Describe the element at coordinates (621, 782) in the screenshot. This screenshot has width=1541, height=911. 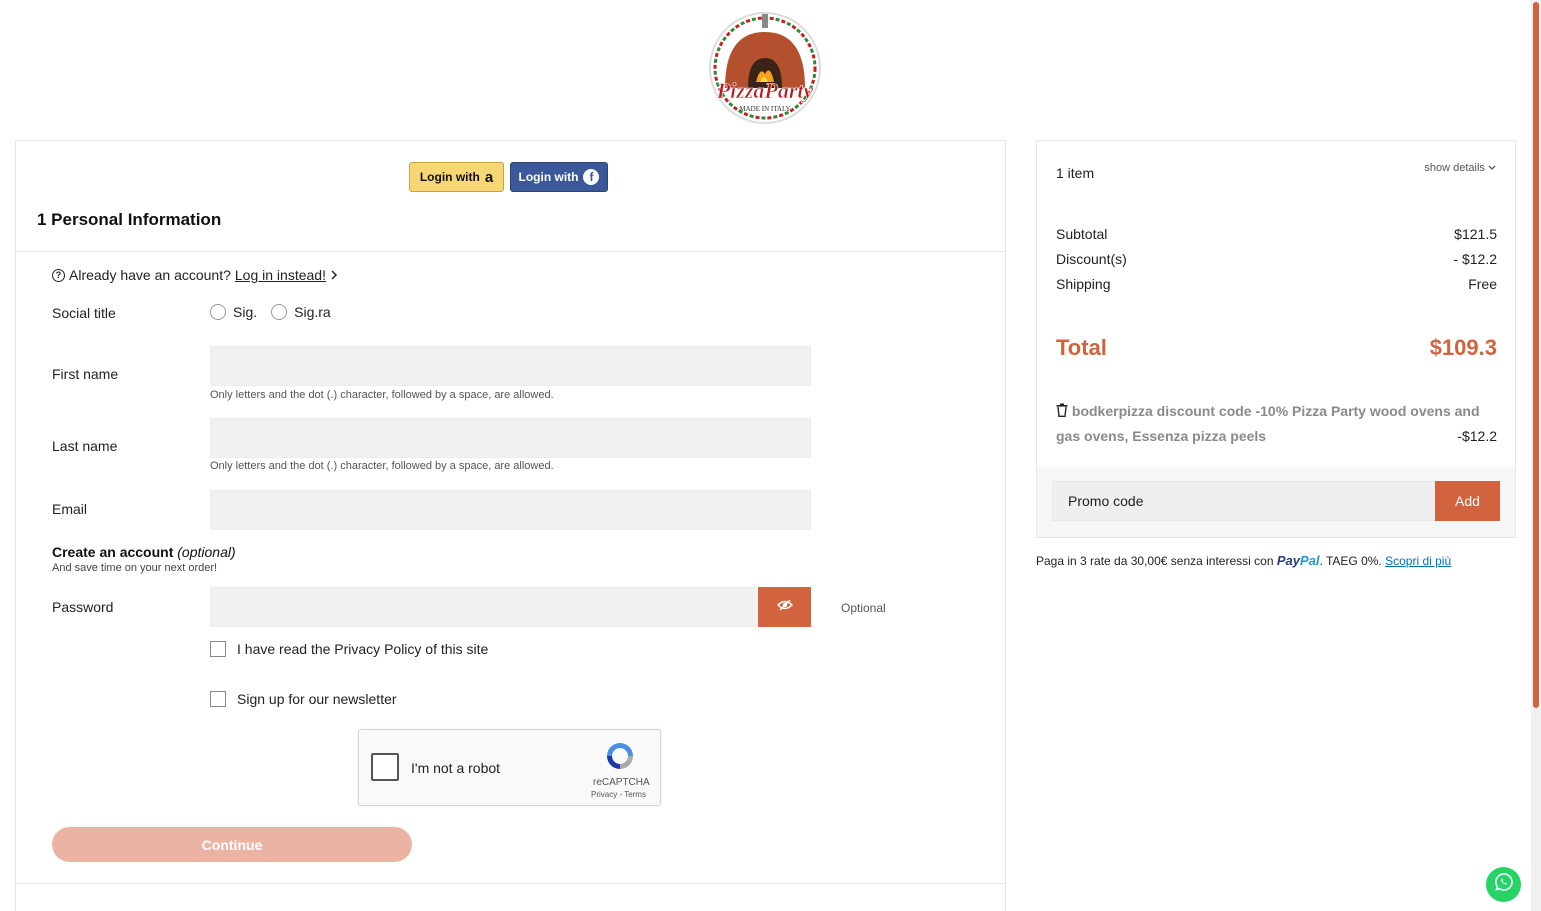
I see `recaptcha-brand: reCAPTCHA` at that location.